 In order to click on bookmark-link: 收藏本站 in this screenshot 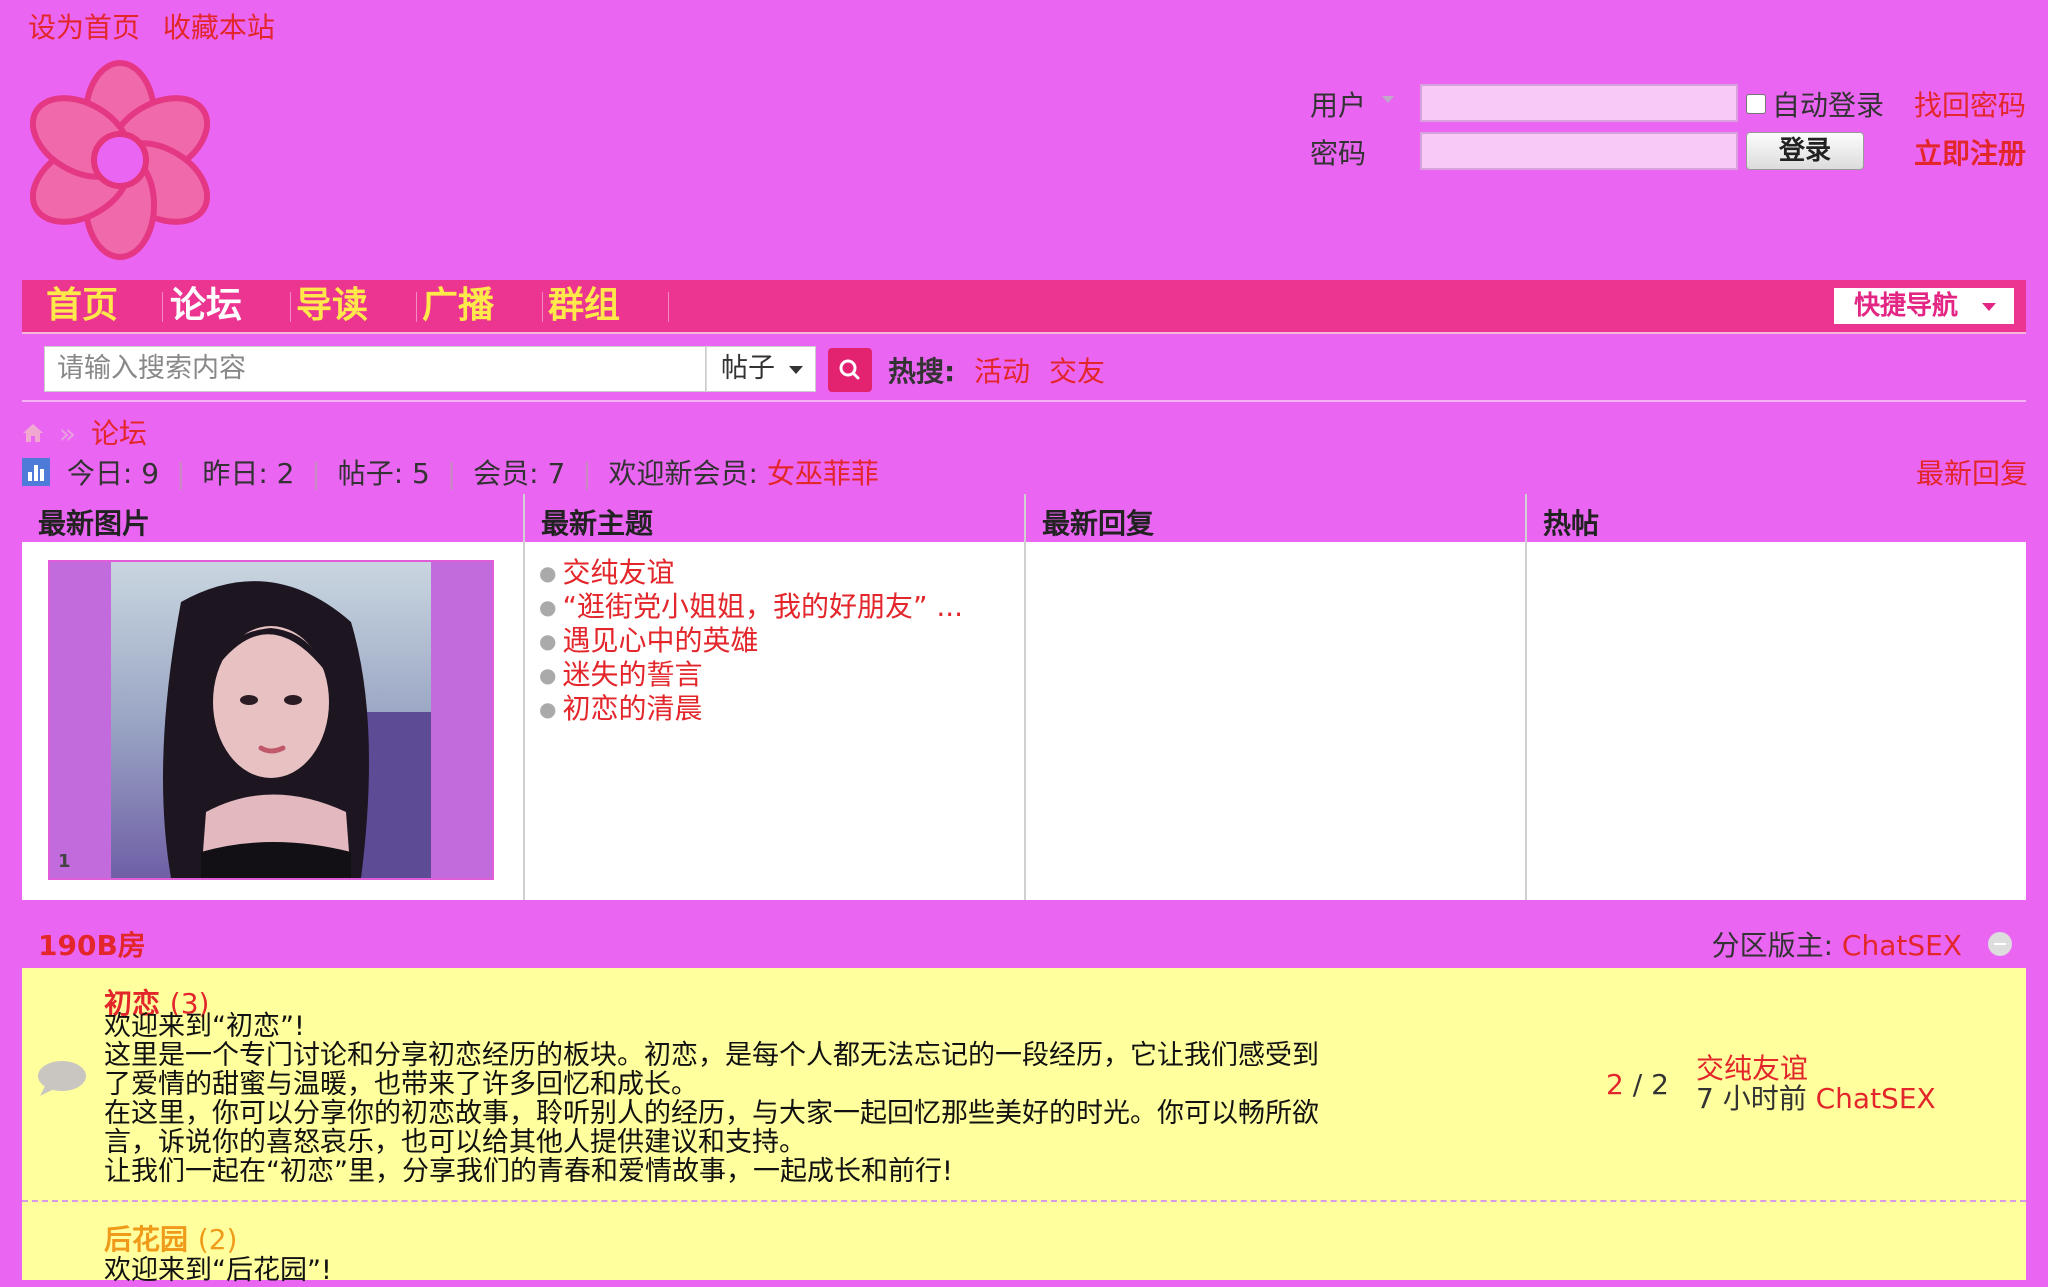, I will do `click(219, 27)`.